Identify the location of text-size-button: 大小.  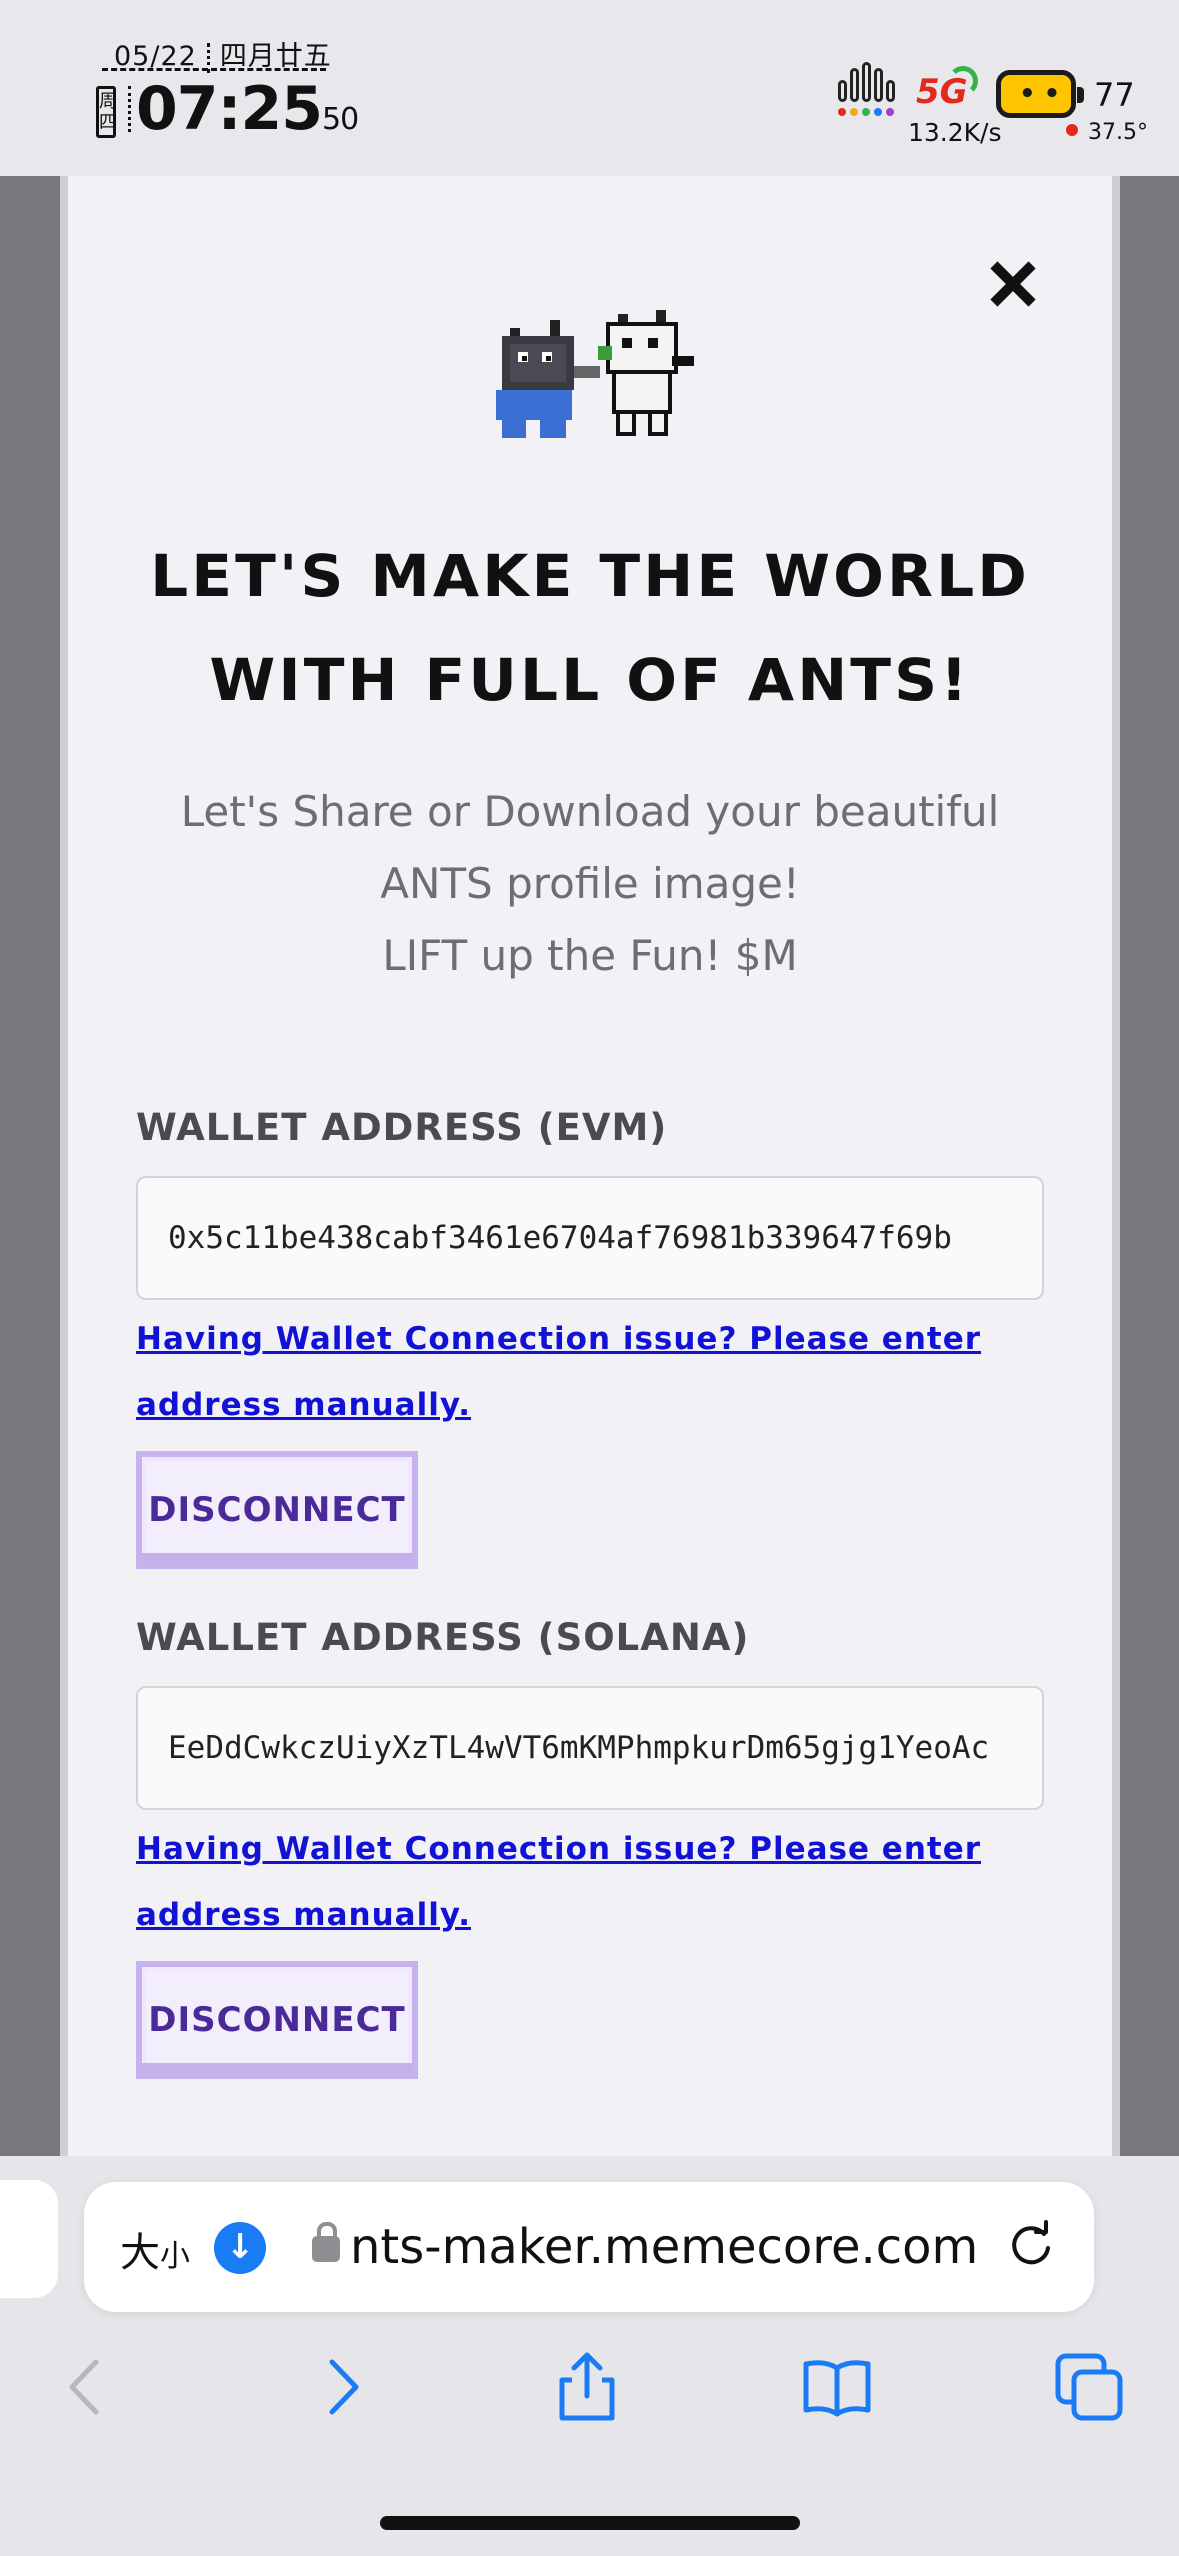
(155, 2249).